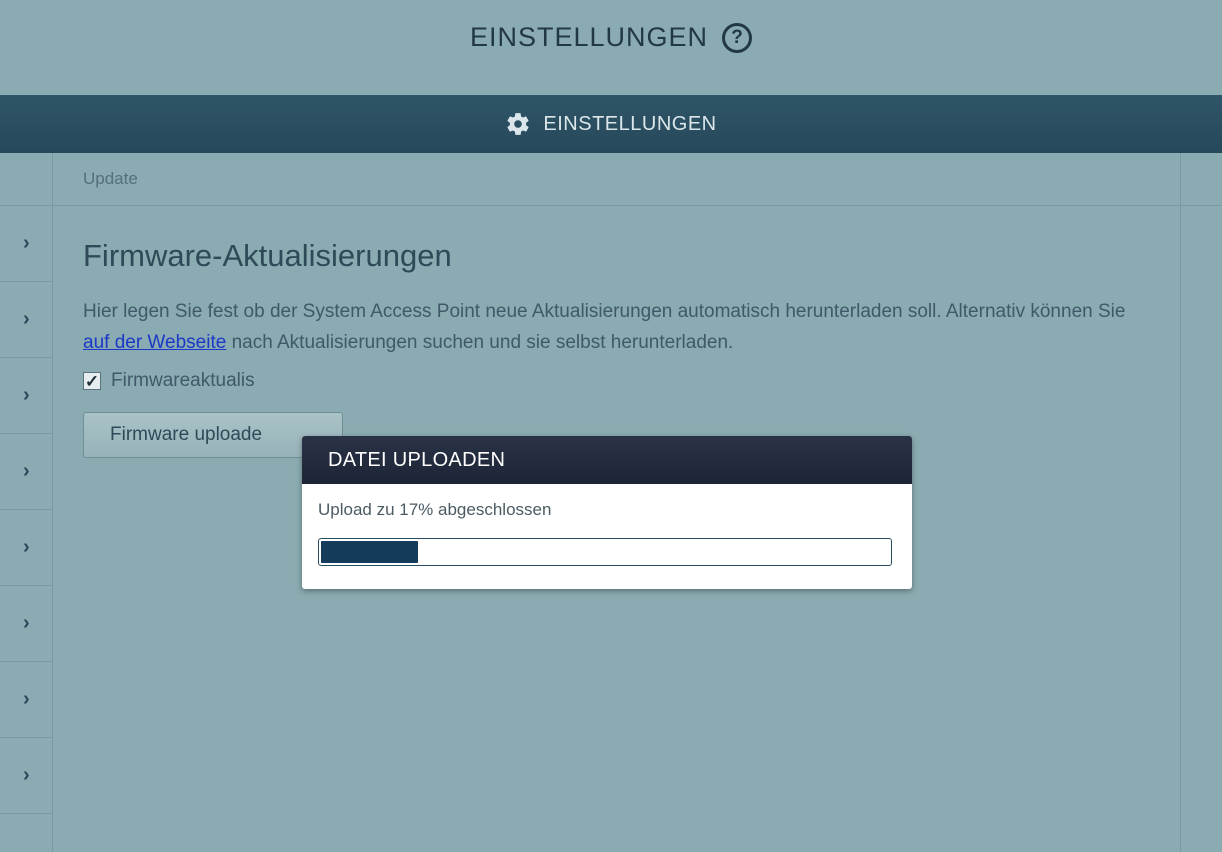 The width and height of the screenshot is (1222, 852). I want to click on top-bar: EINSTELLUNGEN ?, so click(611, 47).